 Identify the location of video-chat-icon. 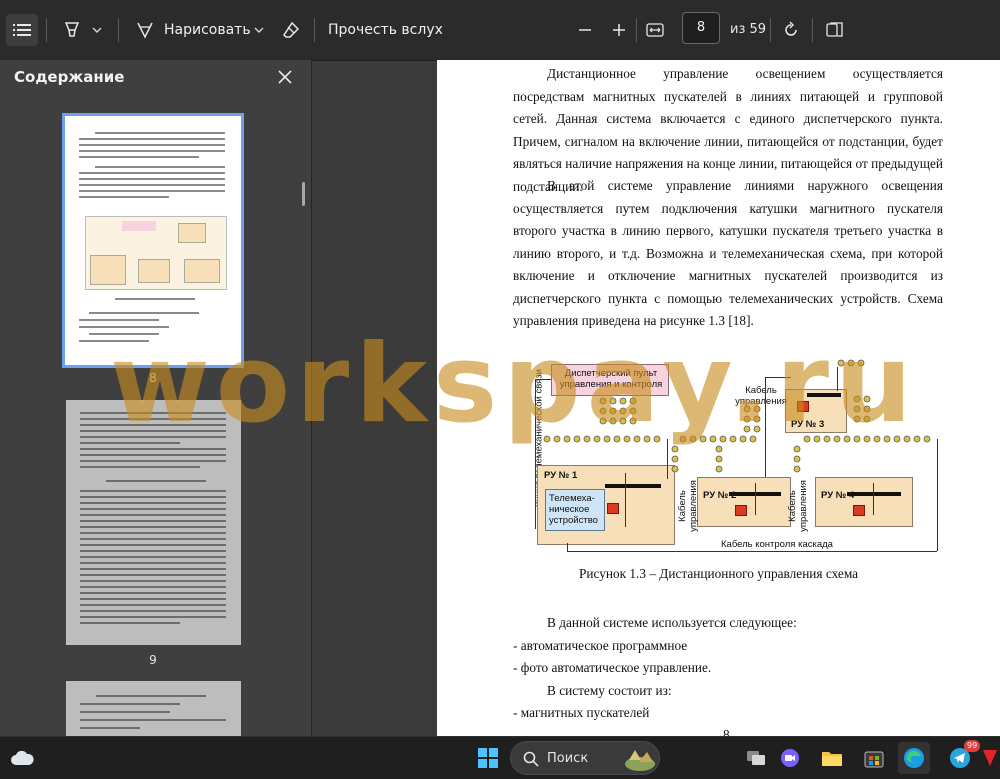
(790, 758).